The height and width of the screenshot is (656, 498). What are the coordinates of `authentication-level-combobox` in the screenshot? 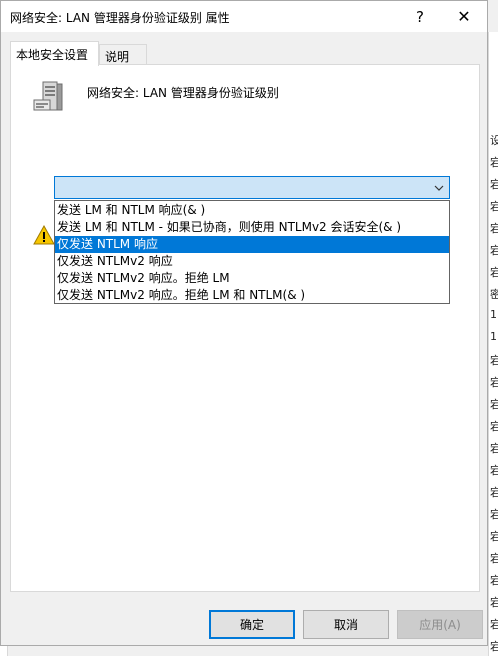 It's located at (252, 187).